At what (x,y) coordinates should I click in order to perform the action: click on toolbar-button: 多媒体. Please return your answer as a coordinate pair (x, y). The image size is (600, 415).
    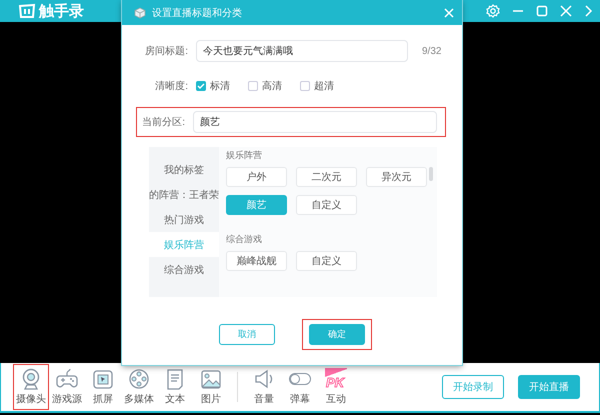
    Looking at the image, I should click on (139, 387).